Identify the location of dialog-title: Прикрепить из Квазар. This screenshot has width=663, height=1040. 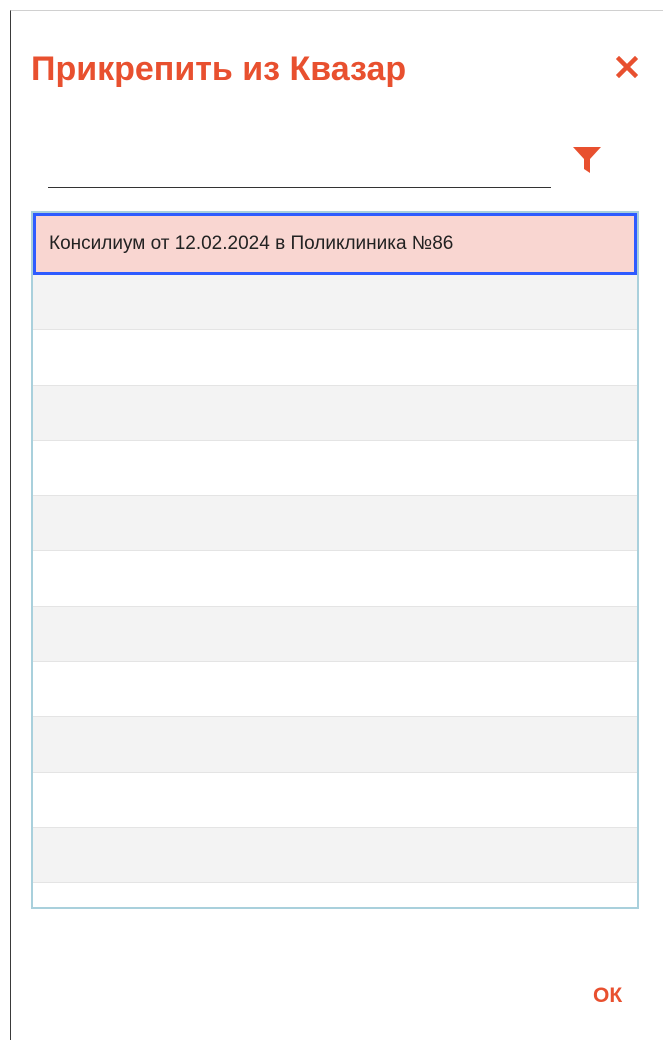
(219, 69).